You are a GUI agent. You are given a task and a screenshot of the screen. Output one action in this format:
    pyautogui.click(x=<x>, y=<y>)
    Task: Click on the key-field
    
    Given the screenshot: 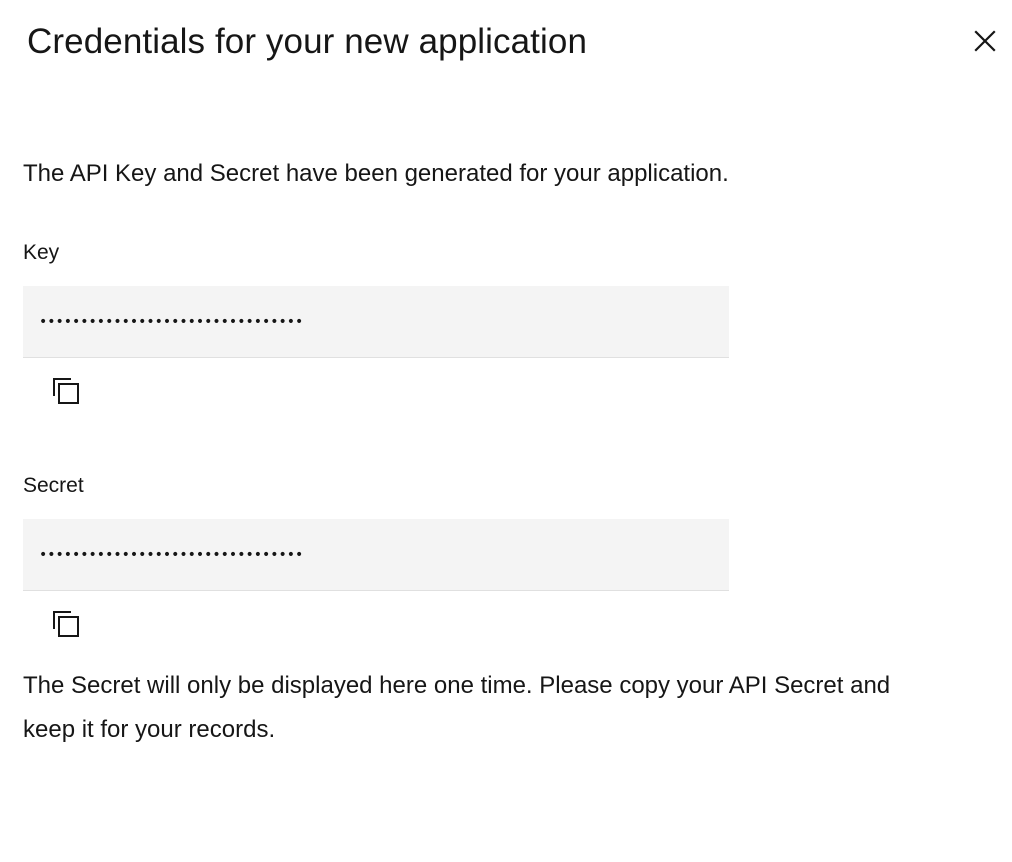 What is the action you would take?
    pyautogui.click(x=376, y=322)
    